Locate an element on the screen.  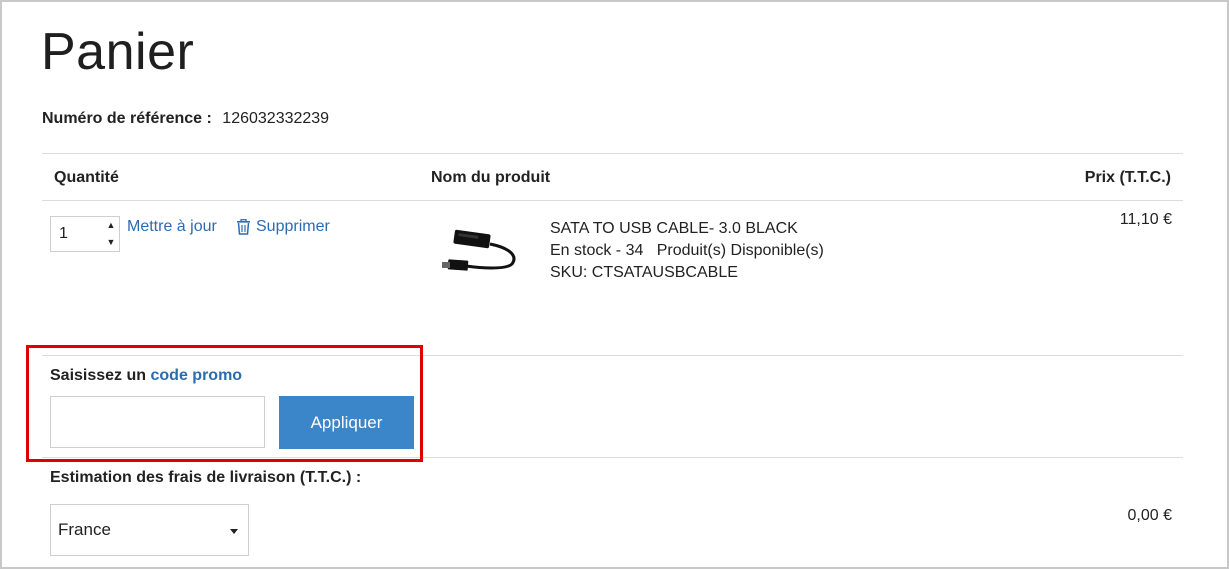
product-sku: SKU: CTSATAUSBCABLE is located at coordinates (644, 272).